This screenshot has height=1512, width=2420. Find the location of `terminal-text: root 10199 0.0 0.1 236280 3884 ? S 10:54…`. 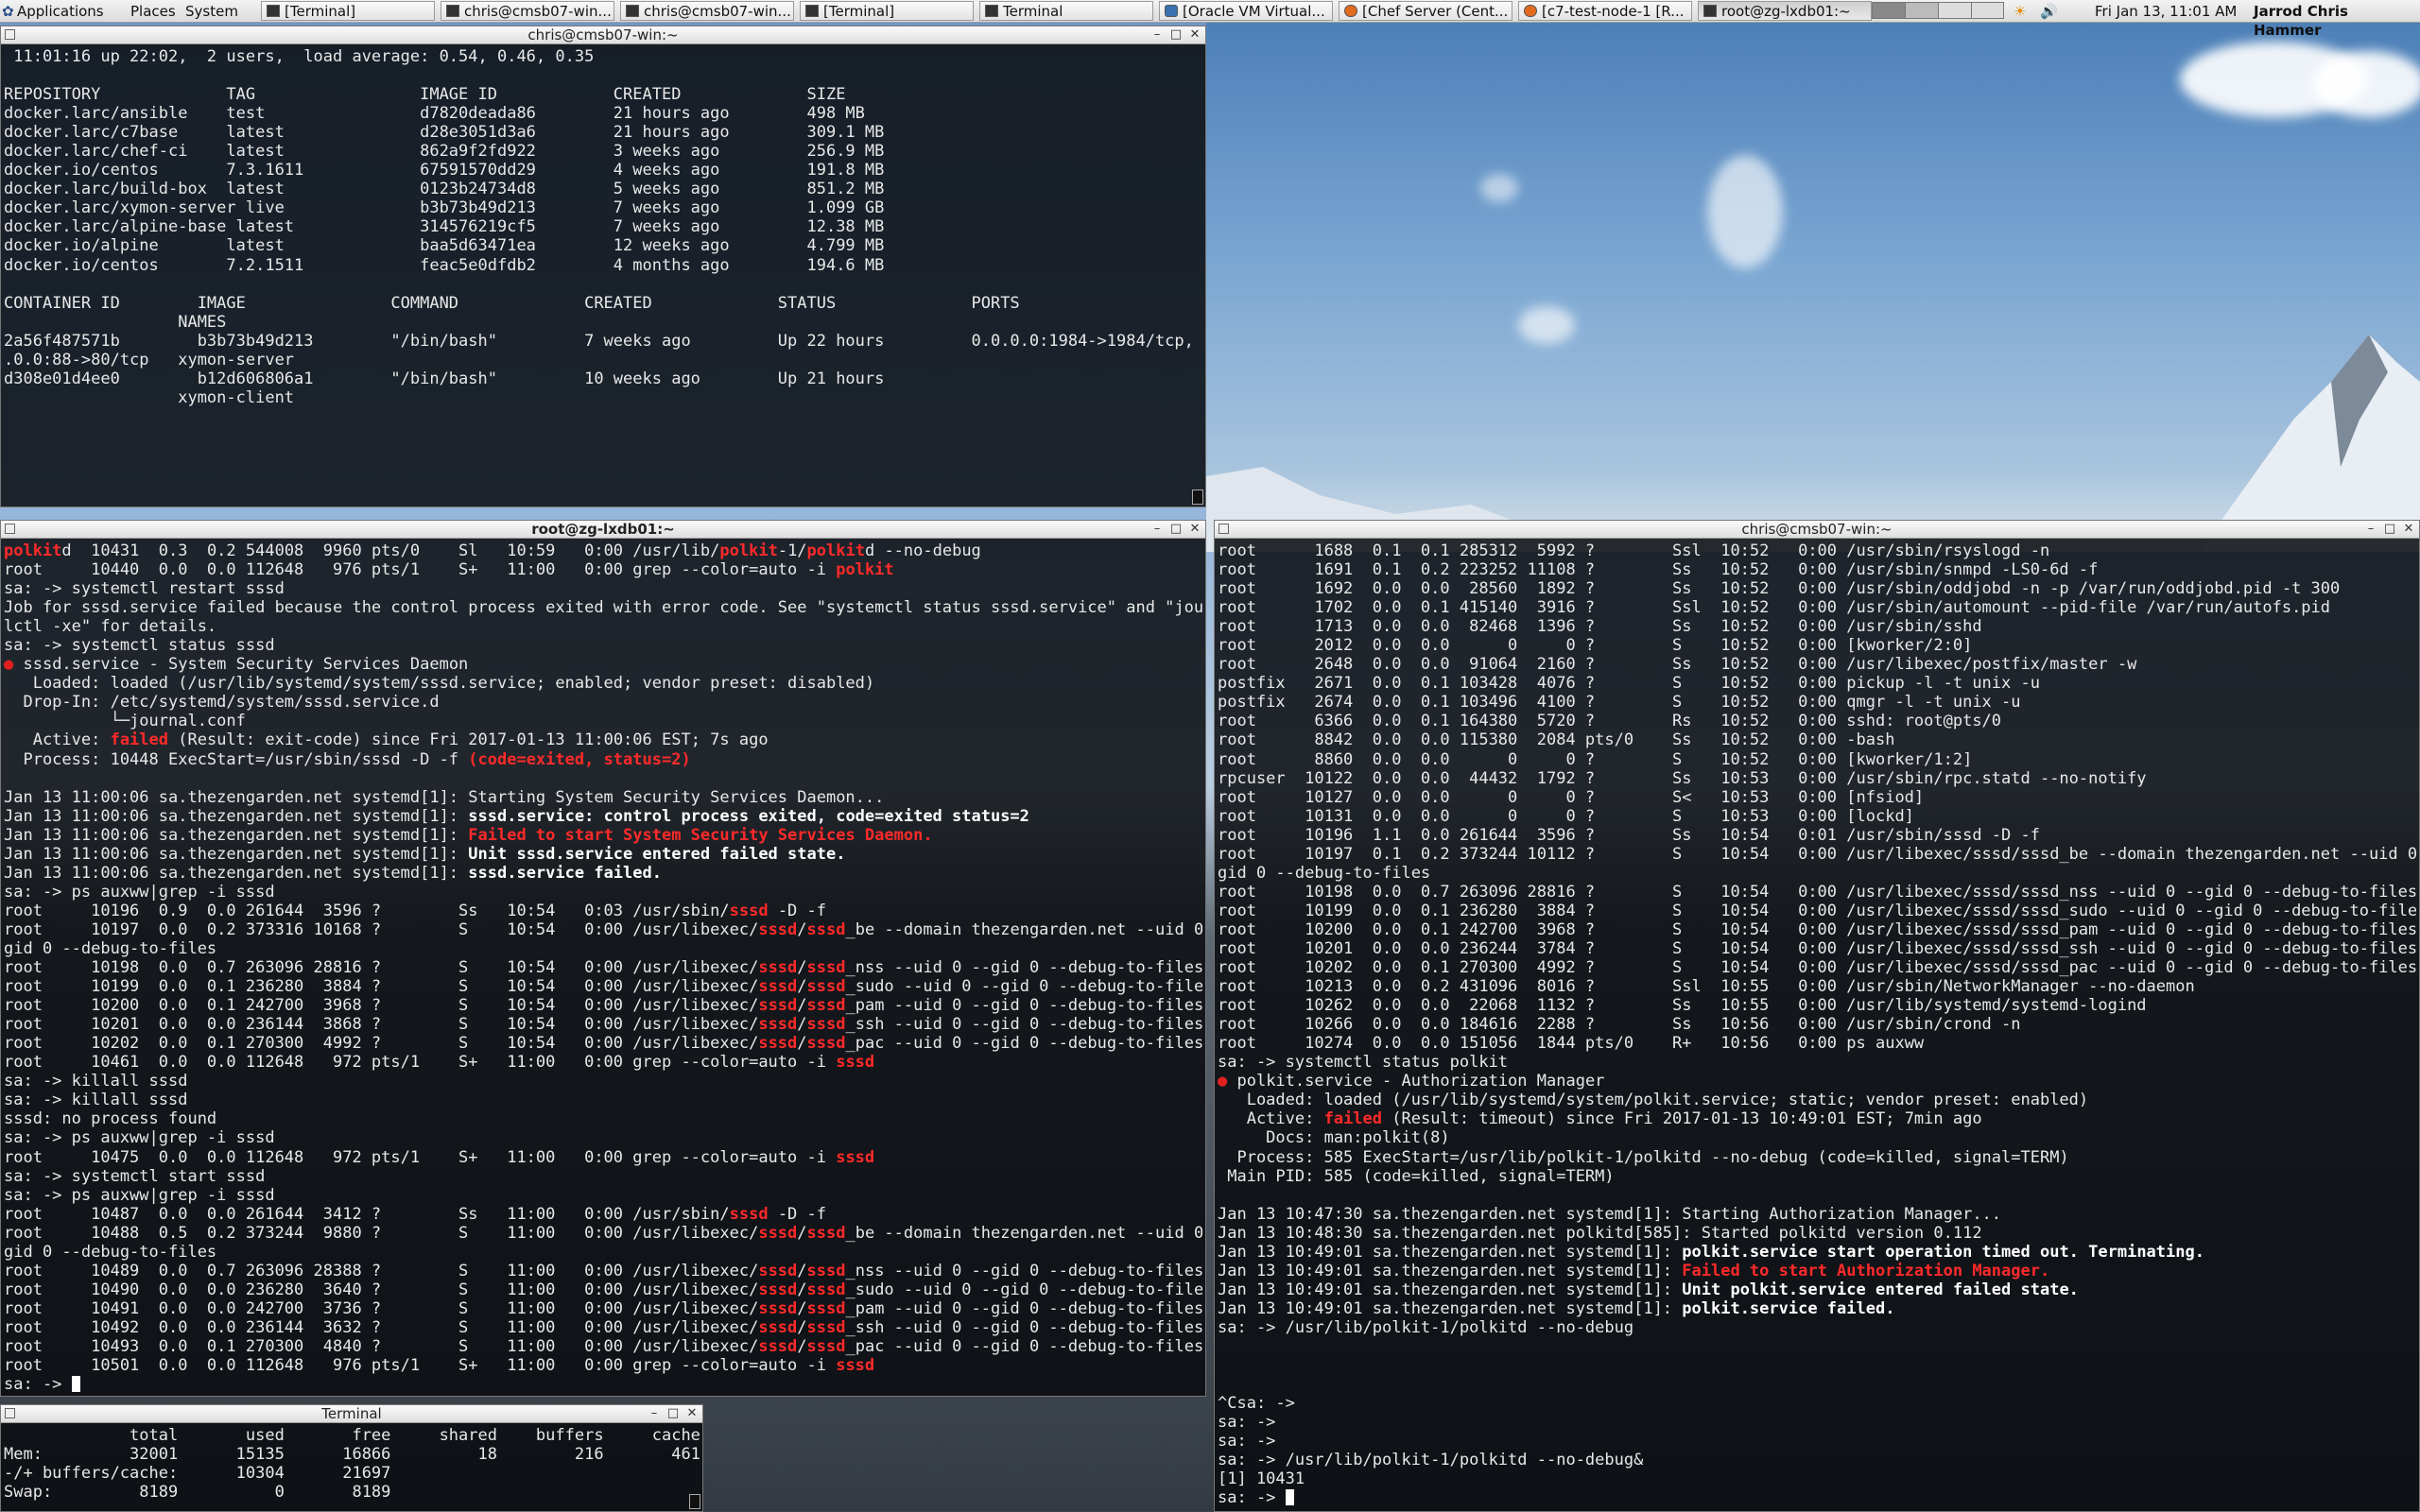

terminal-text: root 10199 0.0 0.1 236280 3884 ? S 10:54… is located at coordinates (382, 987).